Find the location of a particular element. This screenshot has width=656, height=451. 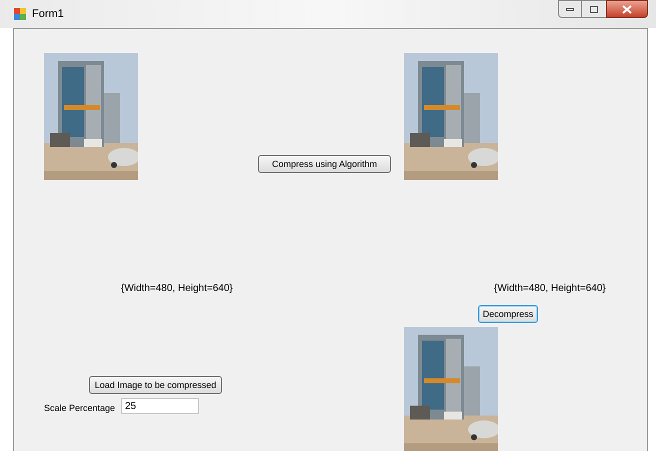

close-icon is located at coordinates (627, 9).